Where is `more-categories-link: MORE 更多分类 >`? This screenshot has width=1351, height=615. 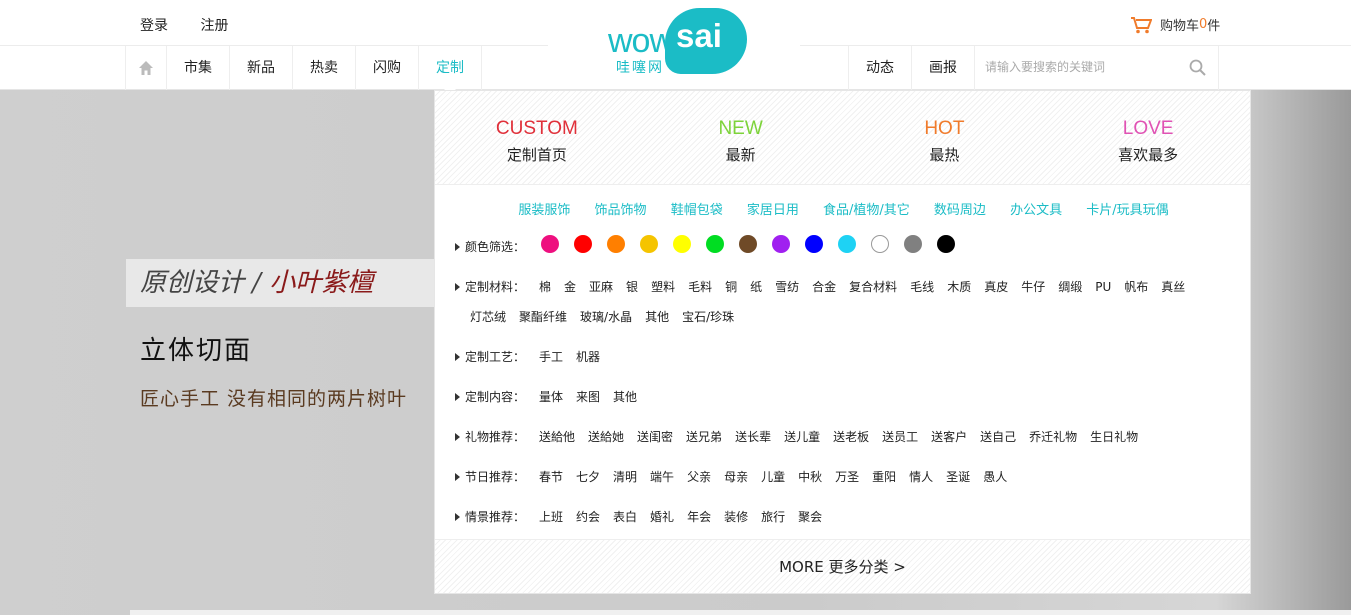 more-categories-link: MORE 更多分类 > is located at coordinates (842, 566).